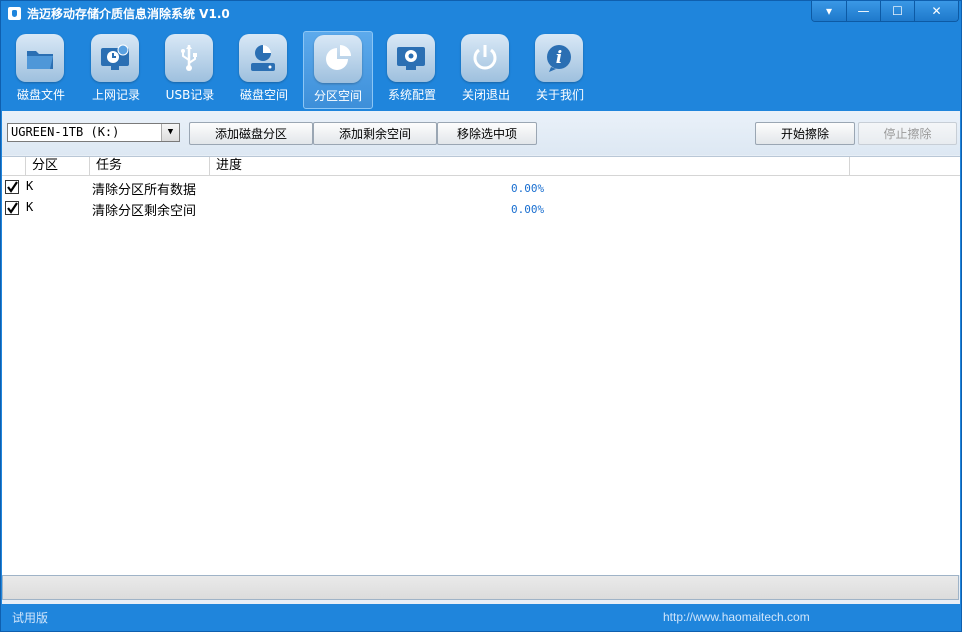  Describe the element at coordinates (411, 95) in the screenshot. I see `tool-label: 系统配置` at that location.